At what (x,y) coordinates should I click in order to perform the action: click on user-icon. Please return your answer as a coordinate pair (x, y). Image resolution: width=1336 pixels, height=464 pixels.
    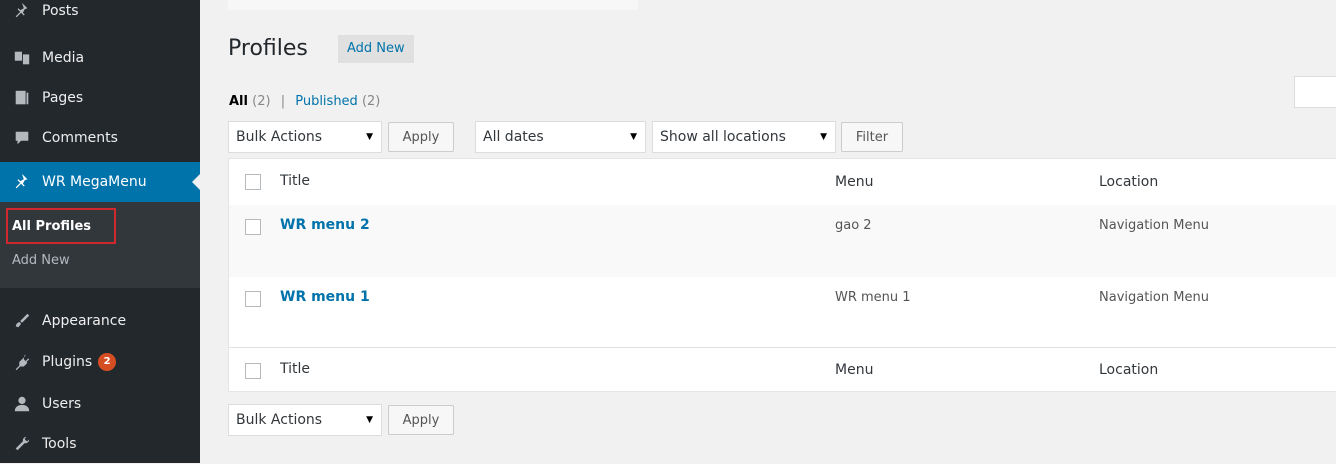
    Looking at the image, I should click on (22, 404).